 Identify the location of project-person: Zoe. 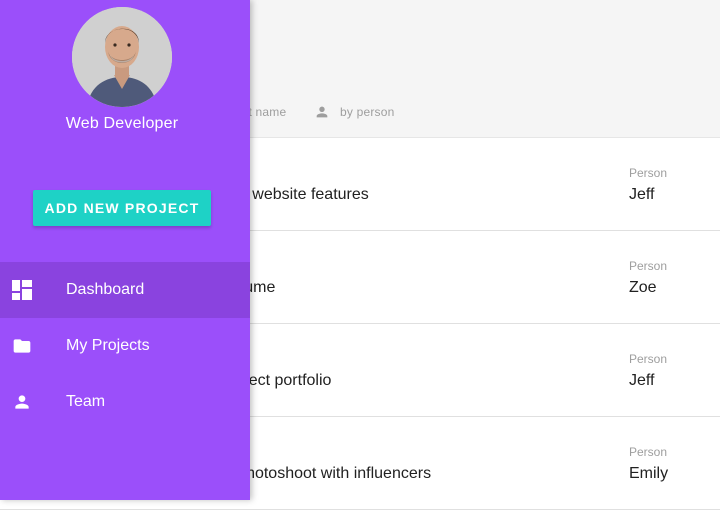
(643, 287).